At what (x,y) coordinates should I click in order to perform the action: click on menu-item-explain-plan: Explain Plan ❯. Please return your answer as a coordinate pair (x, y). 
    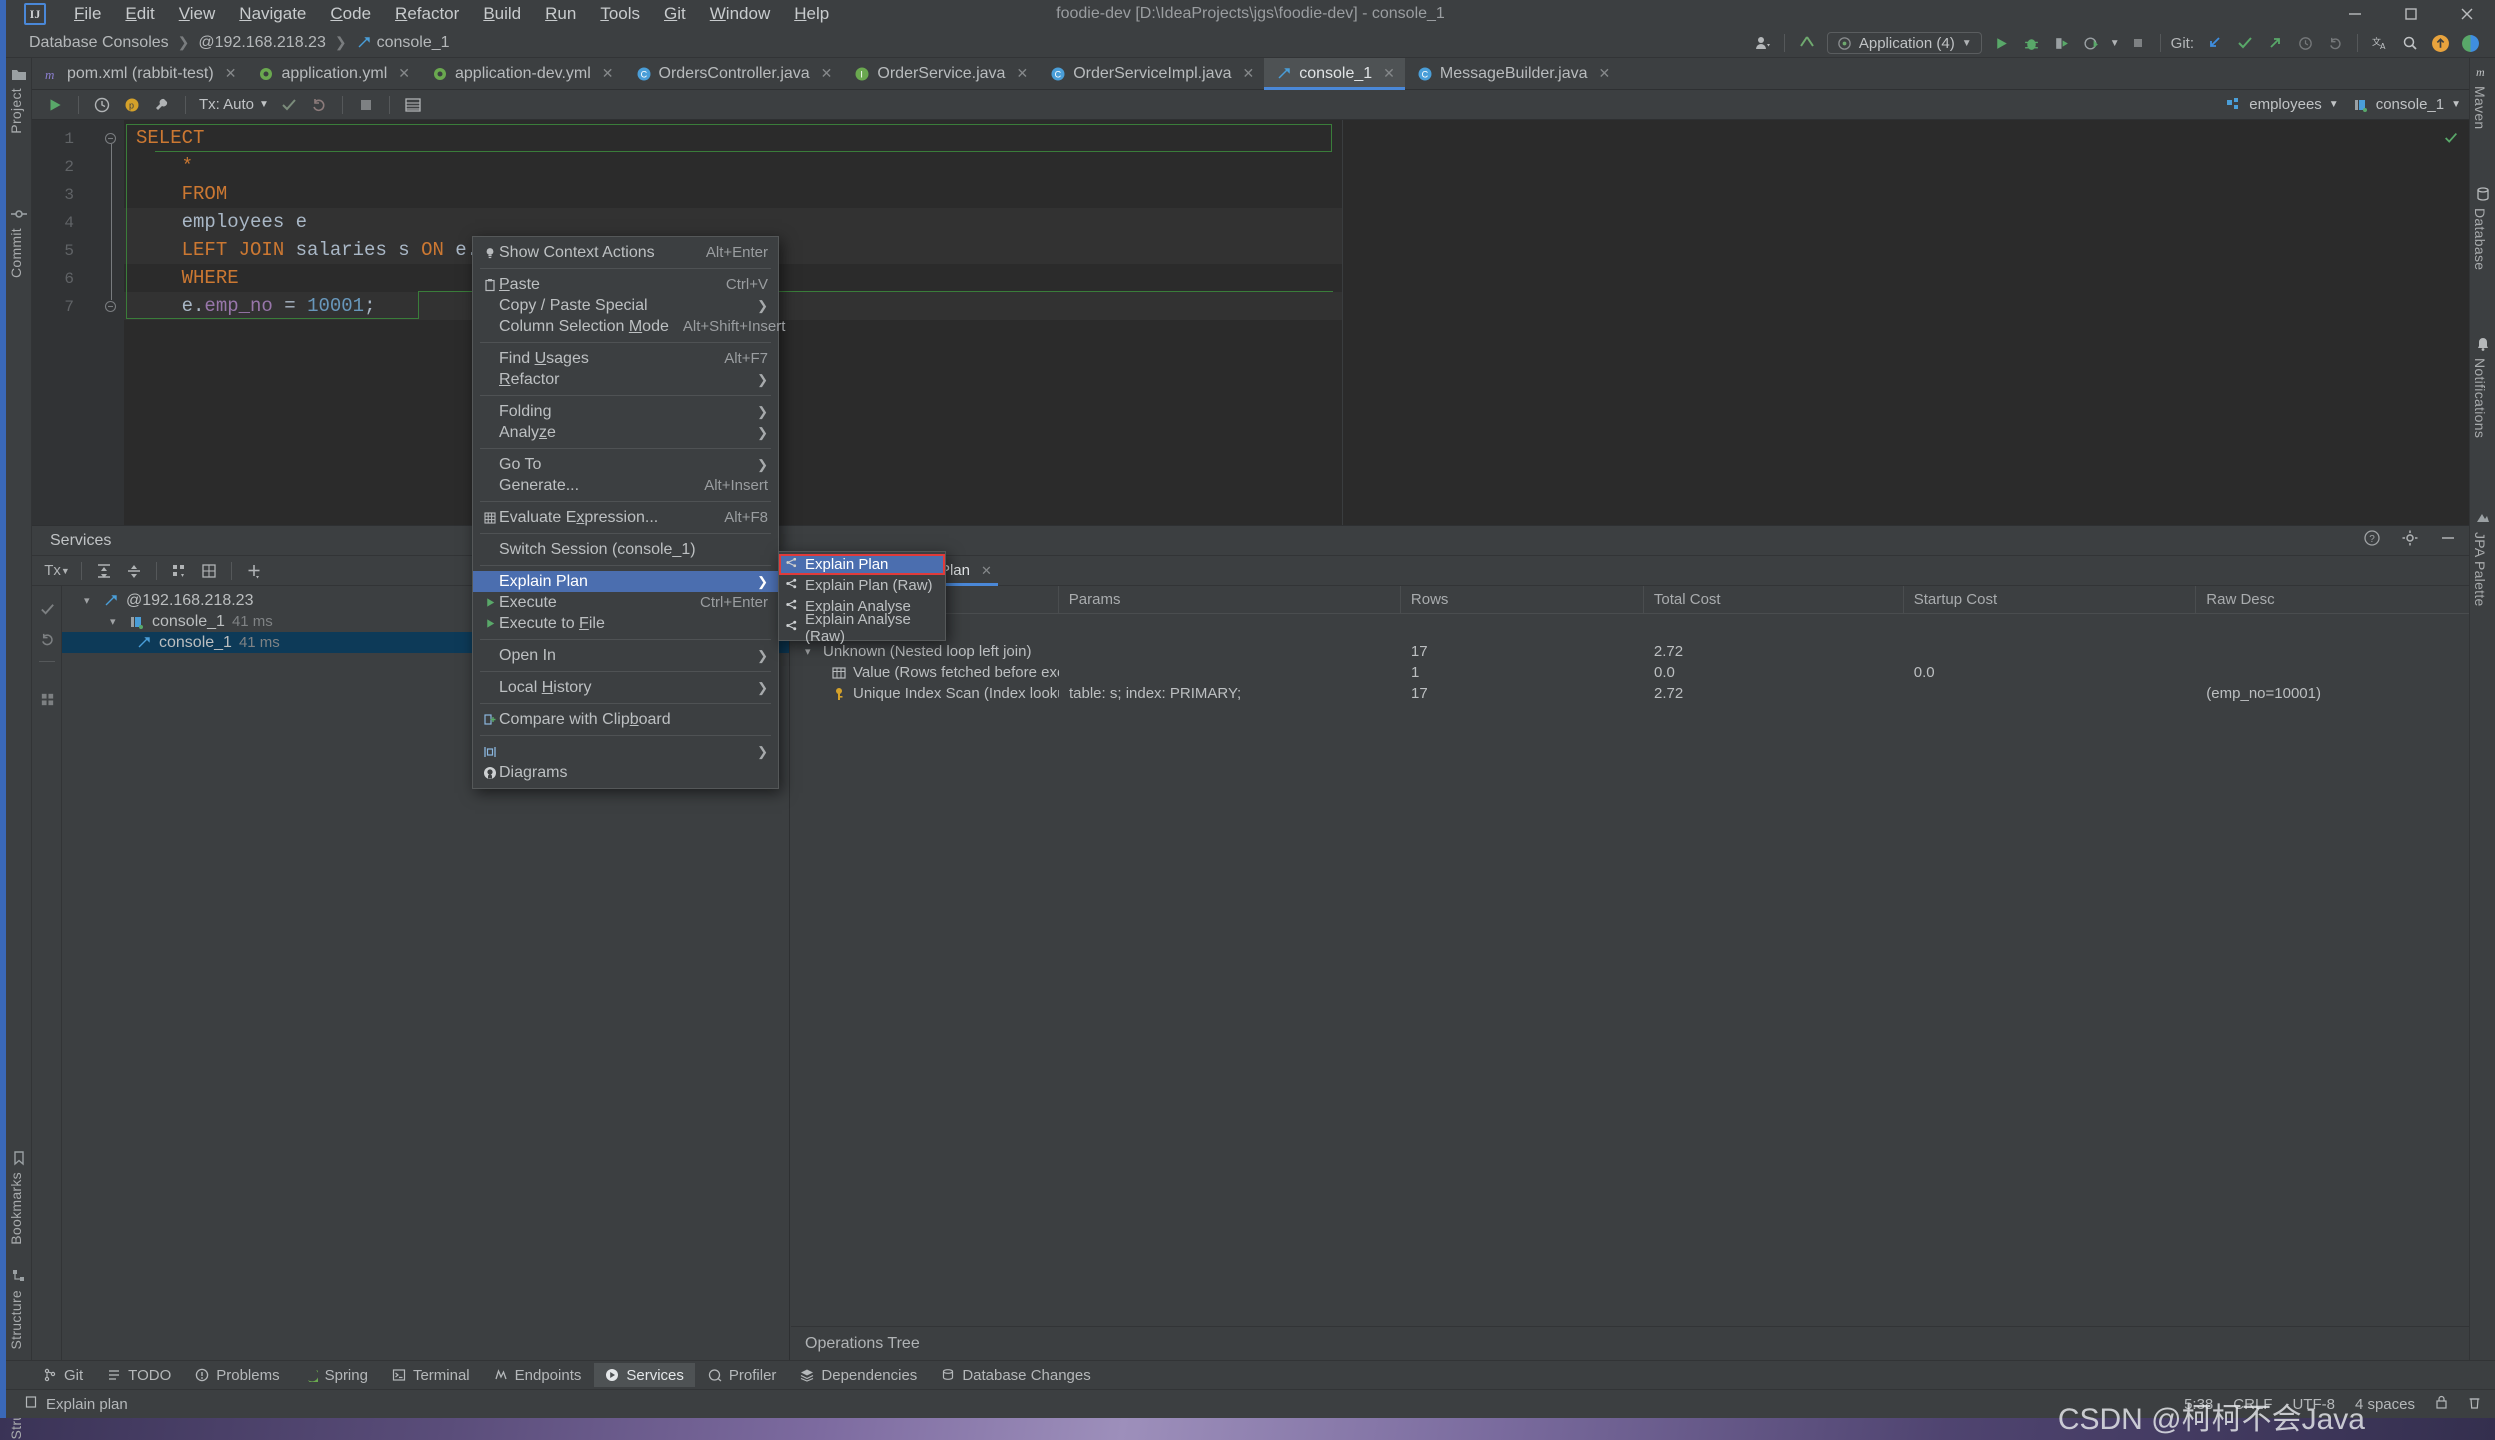
    Looking at the image, I should click on (625, 581).